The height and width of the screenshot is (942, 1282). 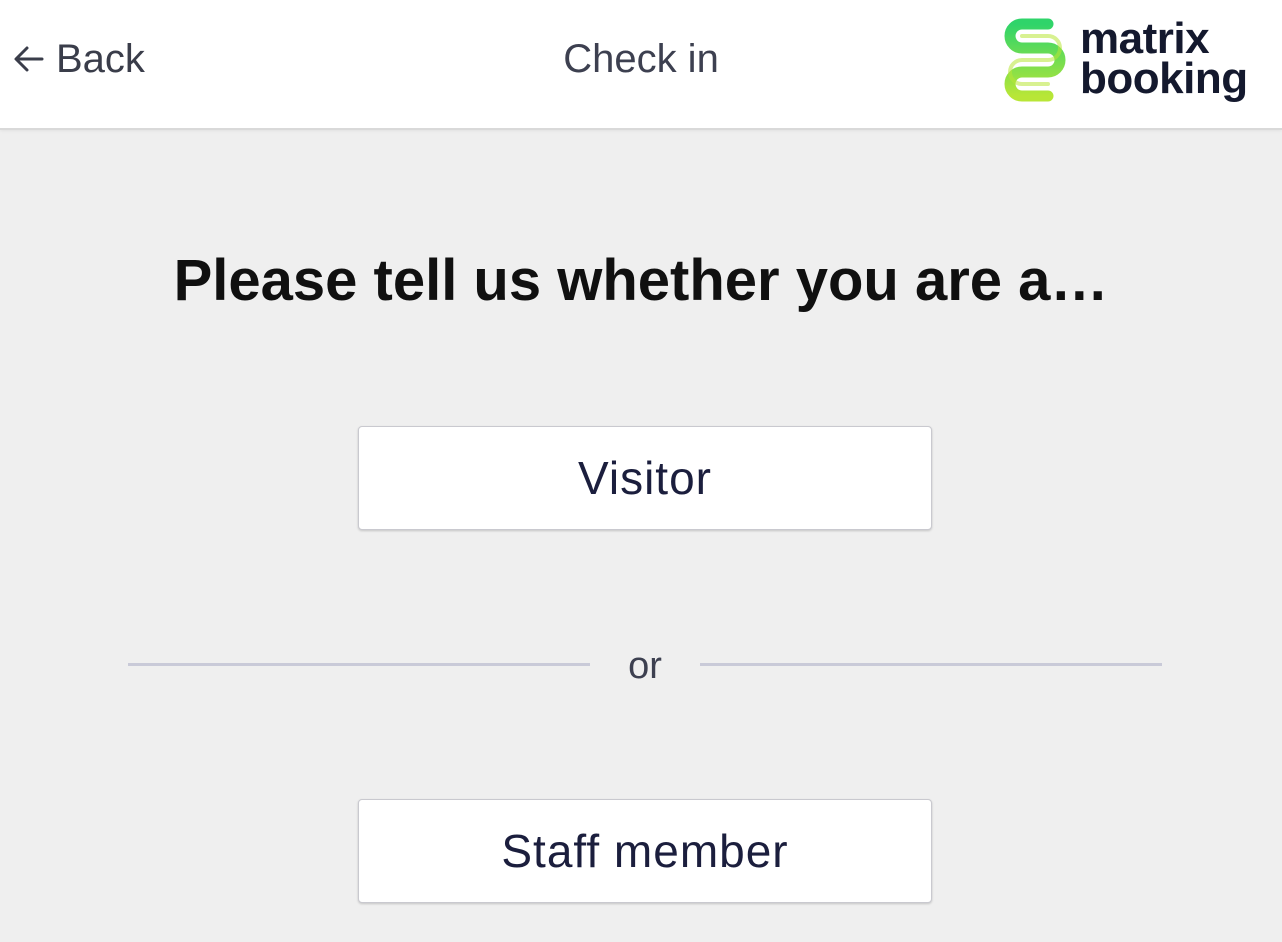 I want to click on logo-wordmark: matrix booking, so click(x=1164, y=58).